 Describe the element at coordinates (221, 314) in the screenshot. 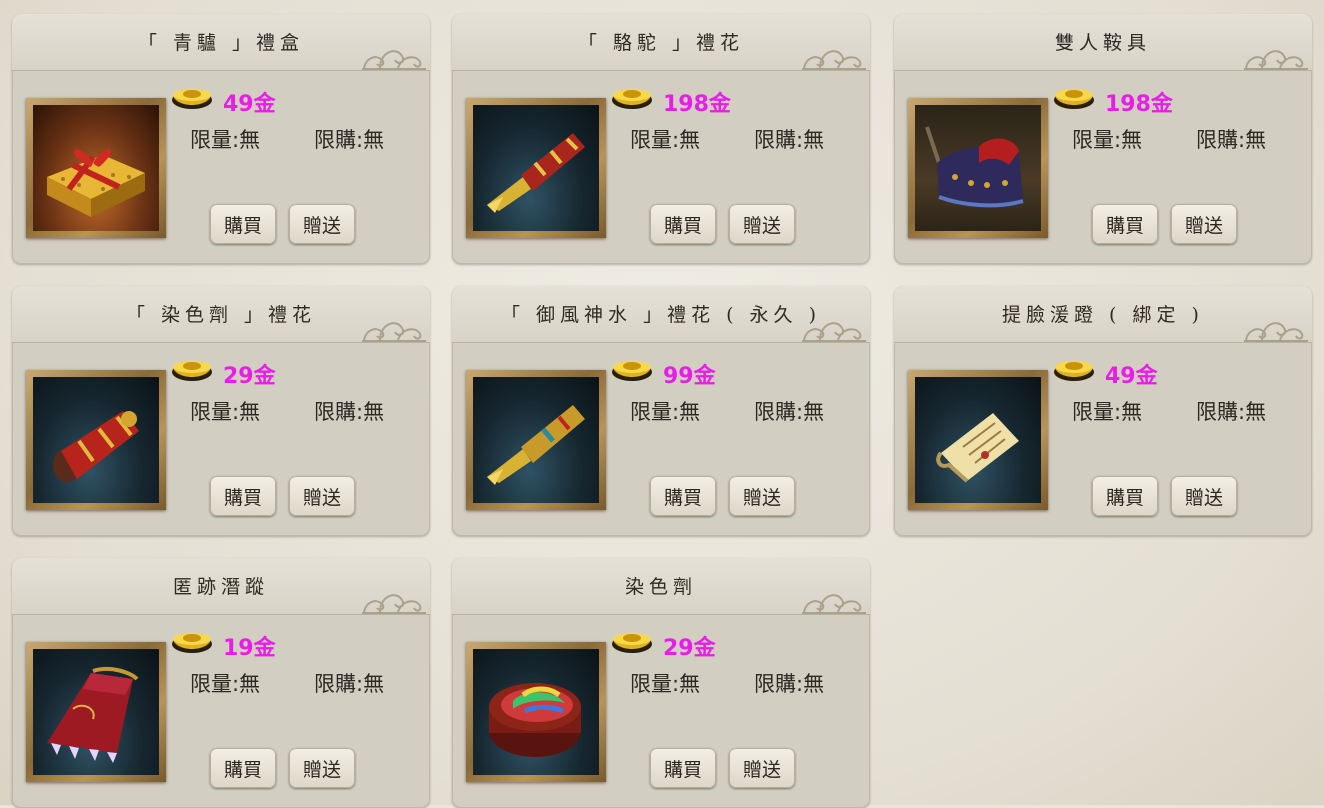

I see `item-header: 「 染色劑 」禮花` at that location.